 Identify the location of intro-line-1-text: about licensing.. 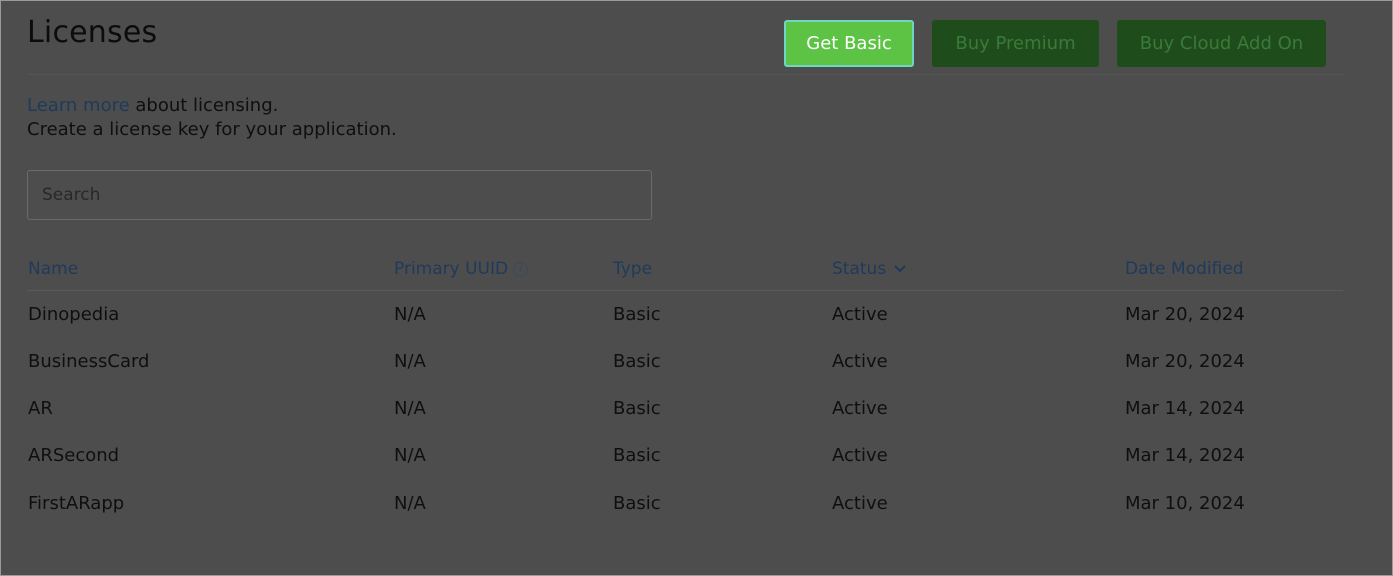
(204, 105).